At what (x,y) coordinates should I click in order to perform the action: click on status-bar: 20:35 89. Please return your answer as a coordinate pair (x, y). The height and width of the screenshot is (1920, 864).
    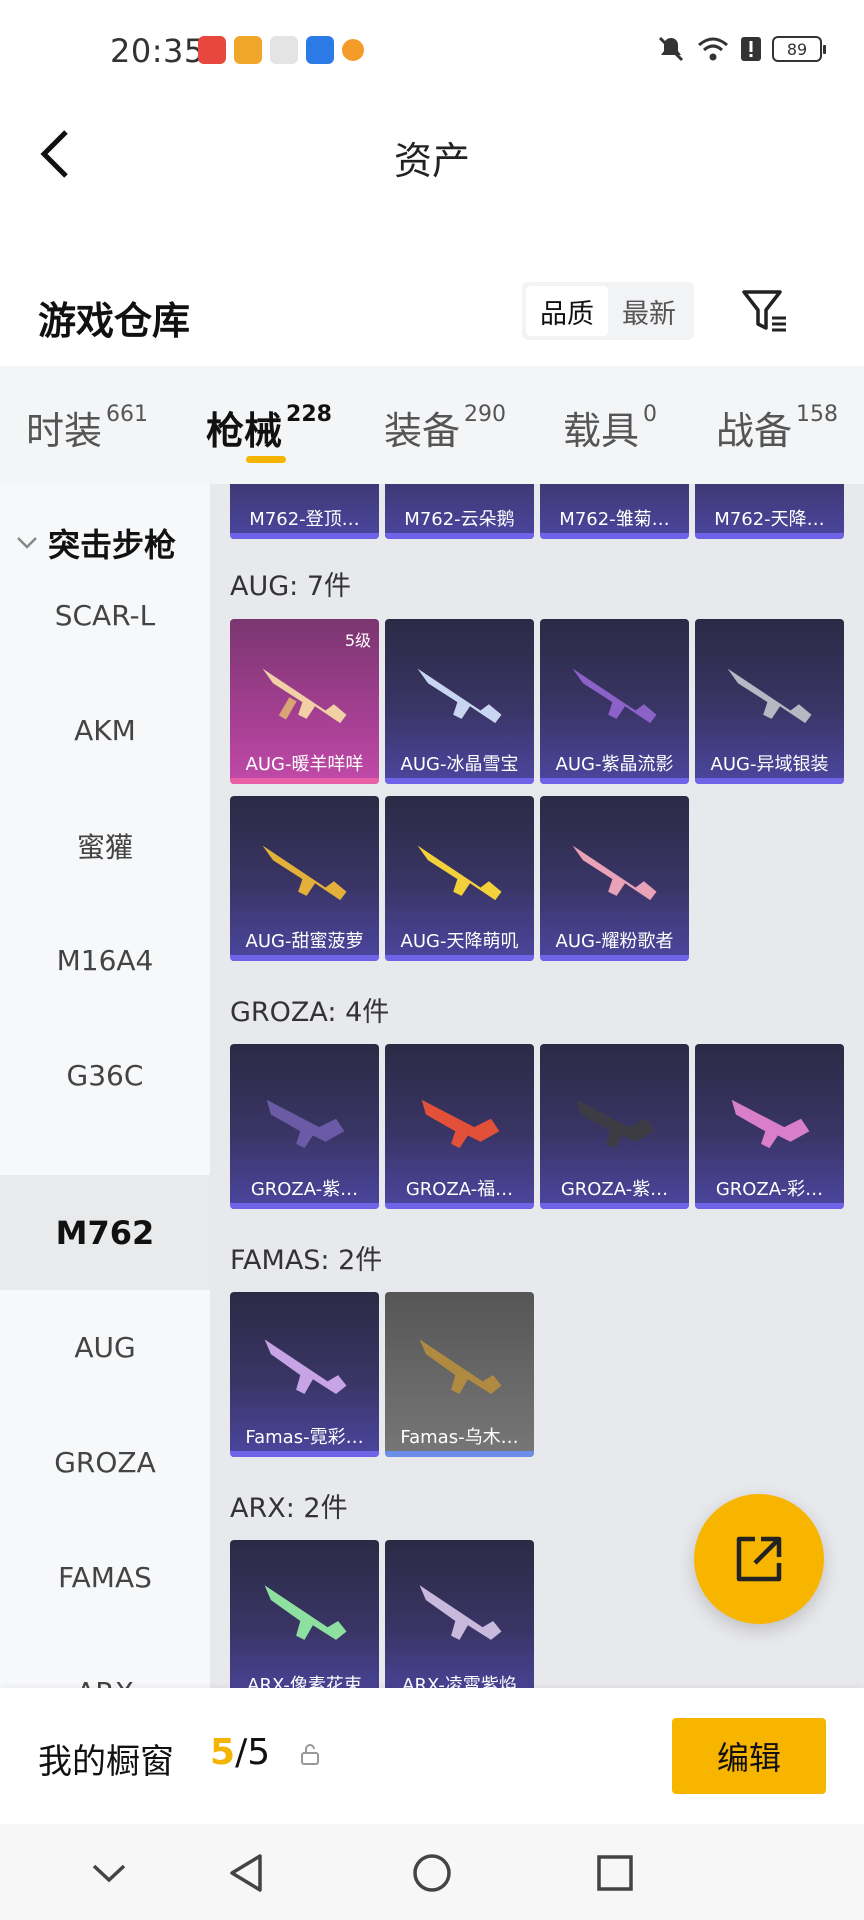
    Looking at the image, I should click on (432, 52).